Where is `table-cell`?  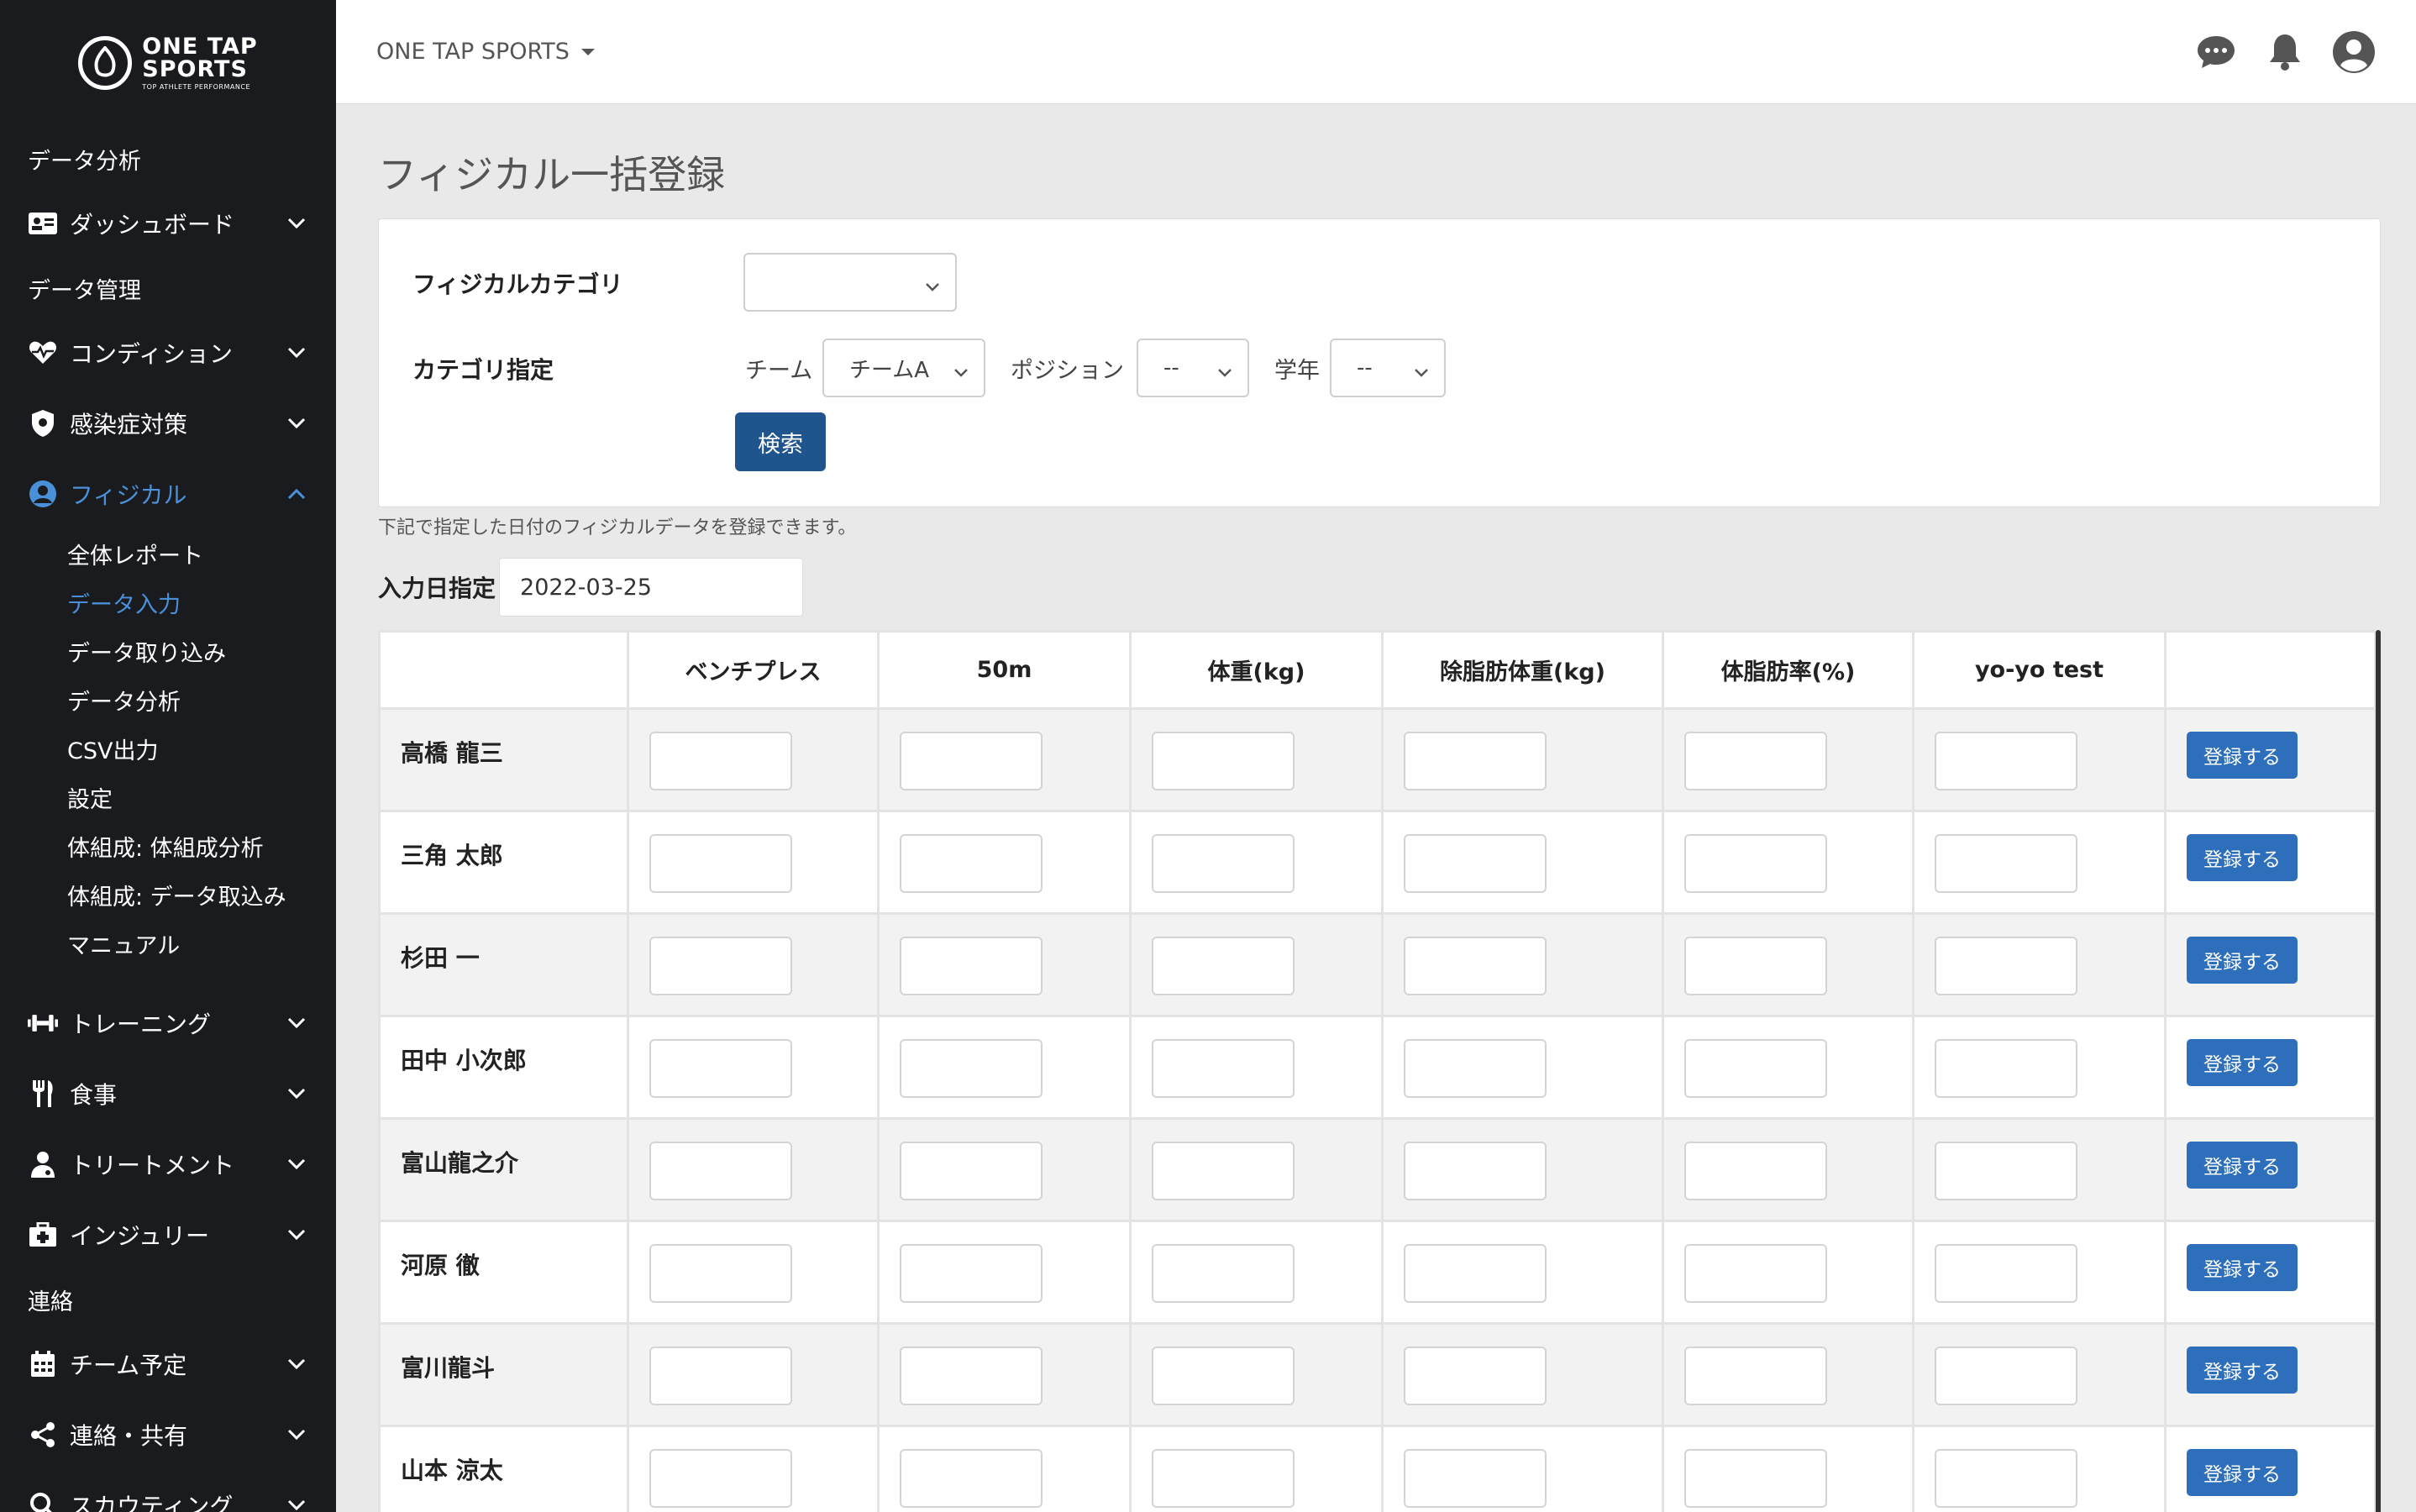 table-cell is located at coordinates (1522, 964).